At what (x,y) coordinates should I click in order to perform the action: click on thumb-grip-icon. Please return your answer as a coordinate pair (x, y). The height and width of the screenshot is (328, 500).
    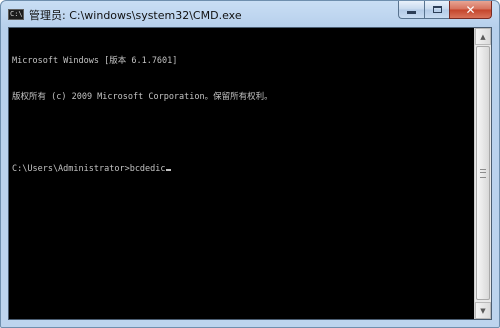
    Looking at the image, I should click on (483, 173).